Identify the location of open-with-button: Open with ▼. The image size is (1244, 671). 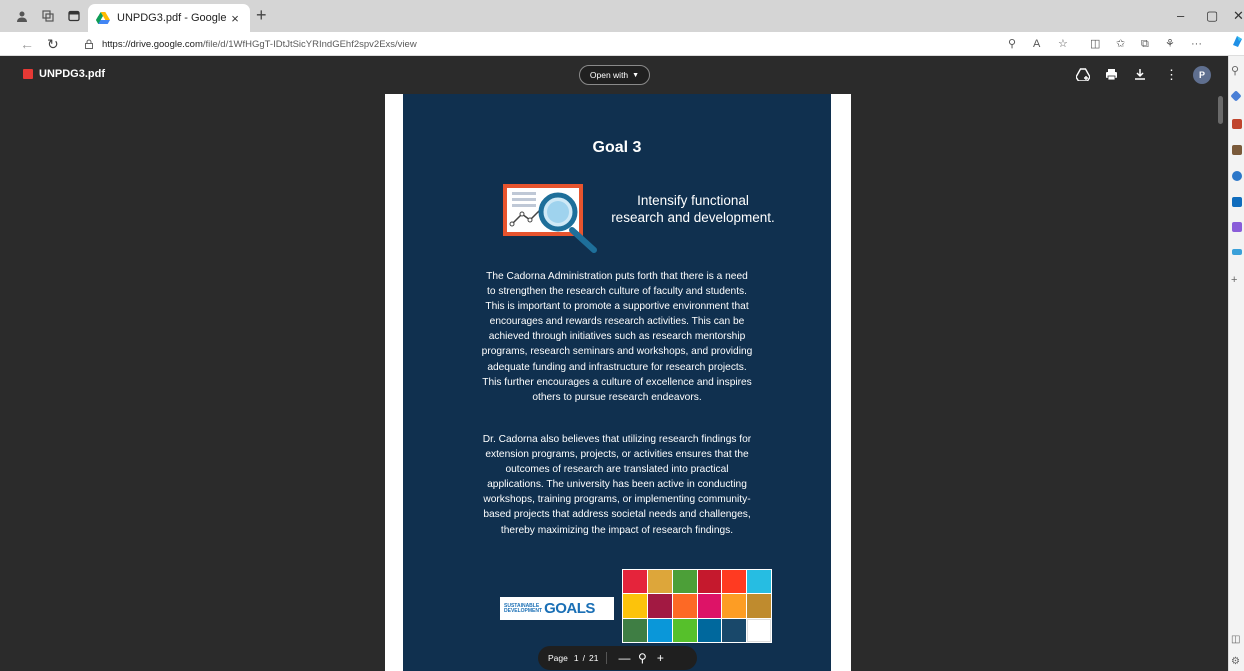
(614, 75).